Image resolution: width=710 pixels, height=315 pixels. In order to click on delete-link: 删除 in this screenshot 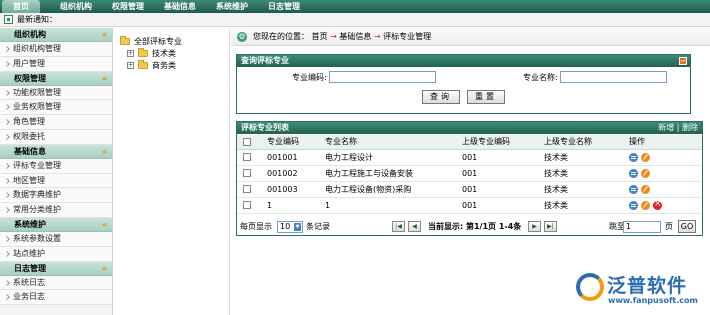, I will do `click(690, 127)`.